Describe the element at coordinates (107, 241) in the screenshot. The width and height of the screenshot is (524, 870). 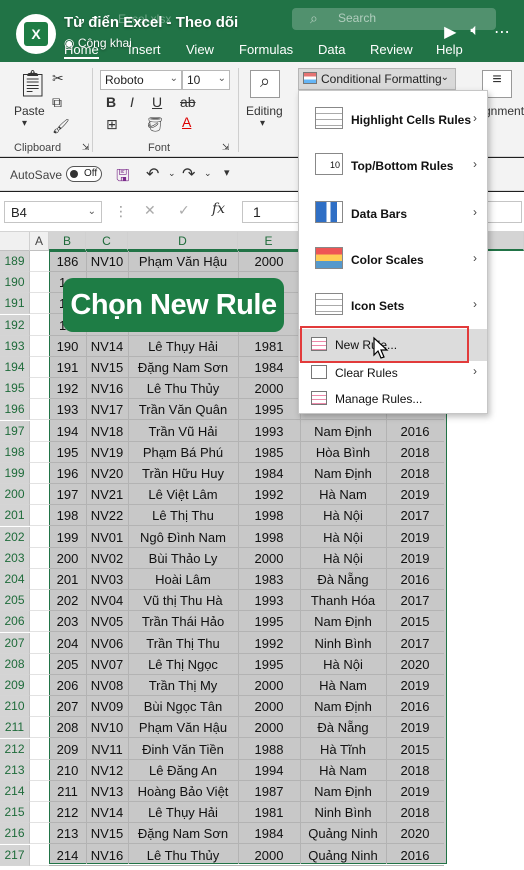
I see `column-header-c: C` at that location.